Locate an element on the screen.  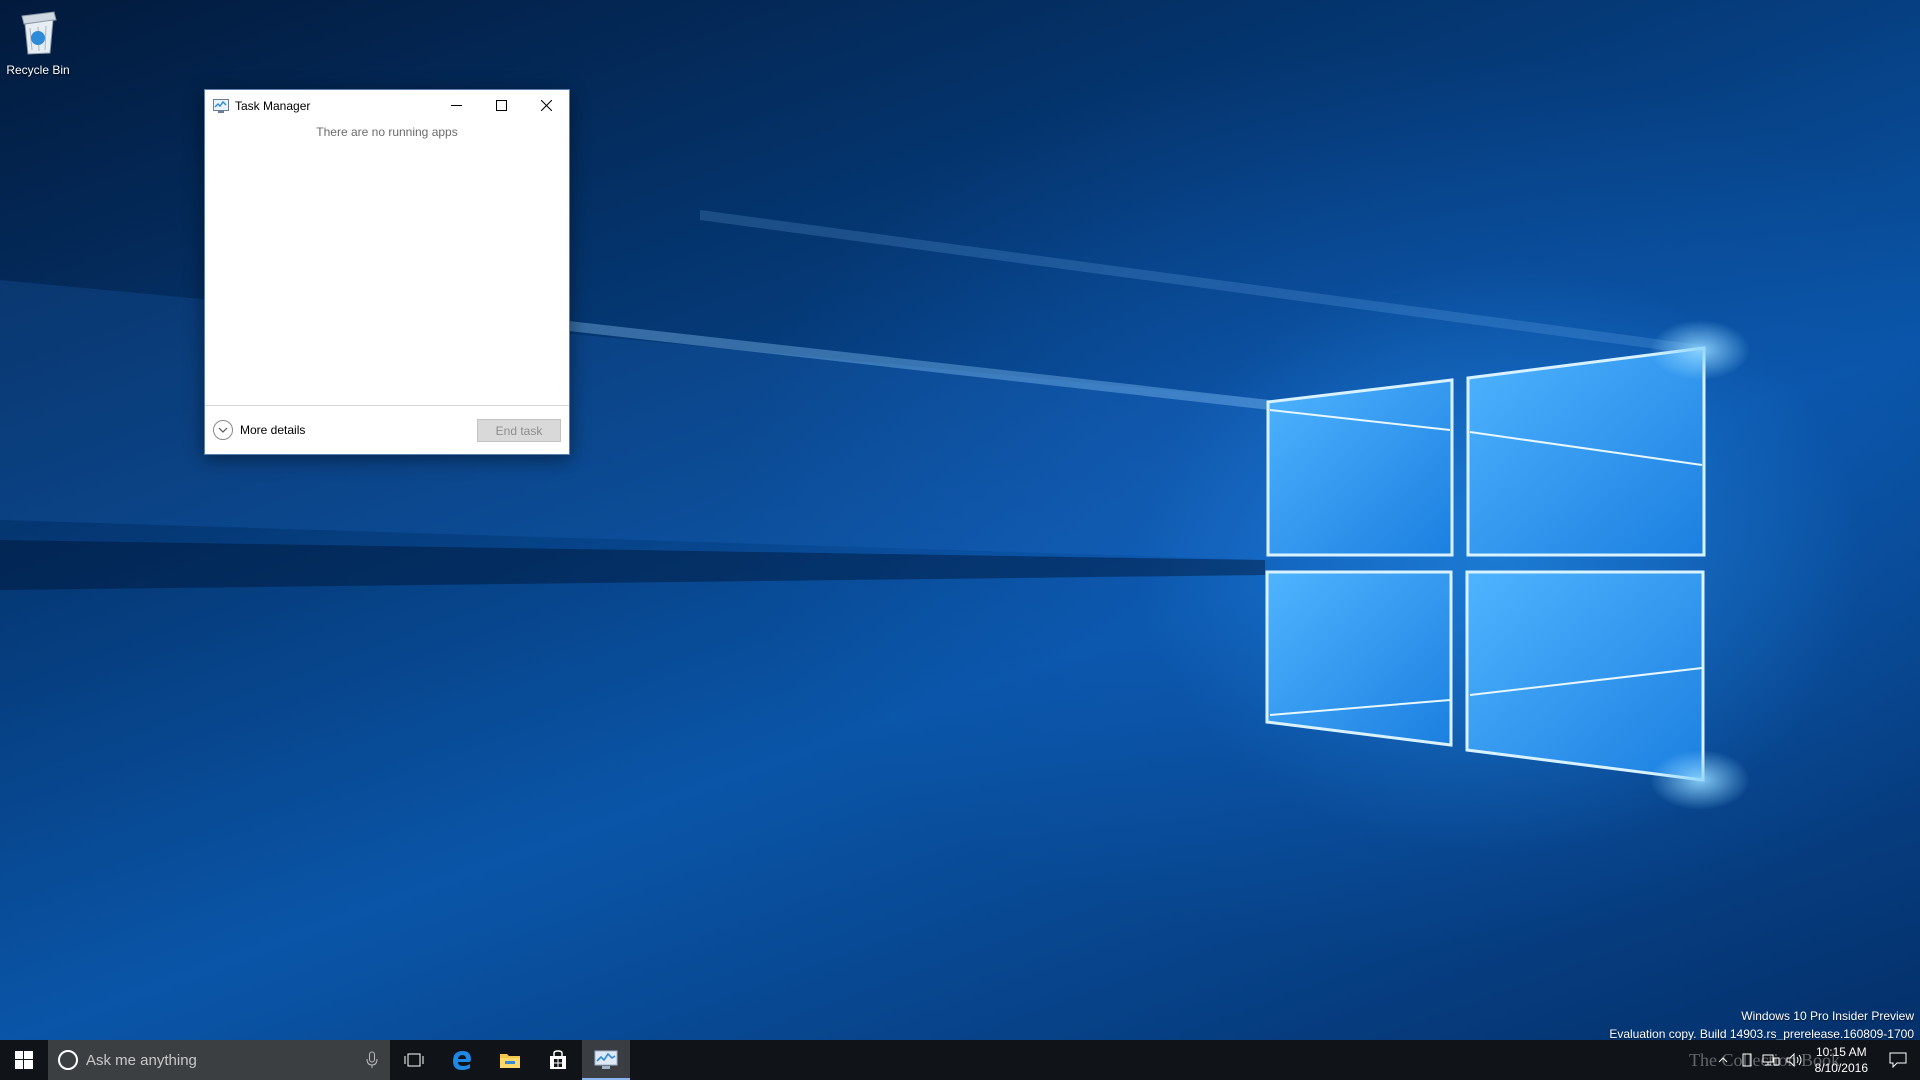
store-icon is located at coordinates (558, 1059).